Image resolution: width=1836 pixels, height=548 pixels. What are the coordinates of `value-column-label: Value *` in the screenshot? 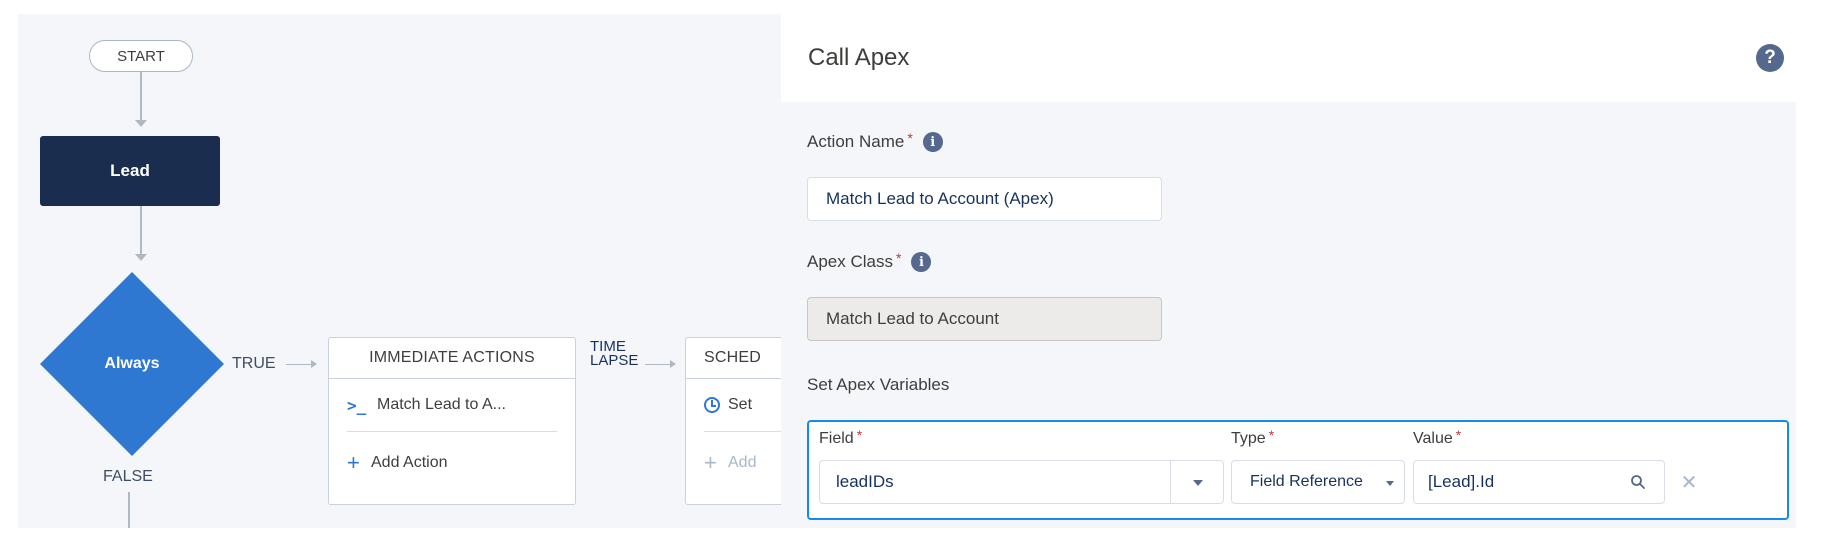 It's located at (1437, 437).